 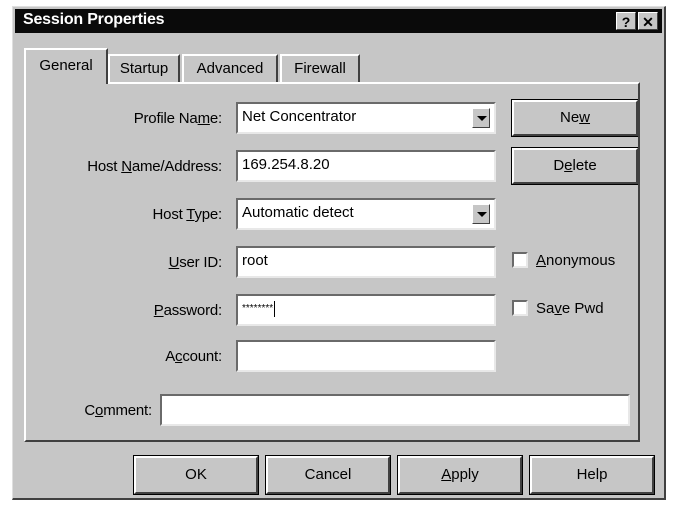 I want to click on ok-button: OK, so click(x=196, y=475).